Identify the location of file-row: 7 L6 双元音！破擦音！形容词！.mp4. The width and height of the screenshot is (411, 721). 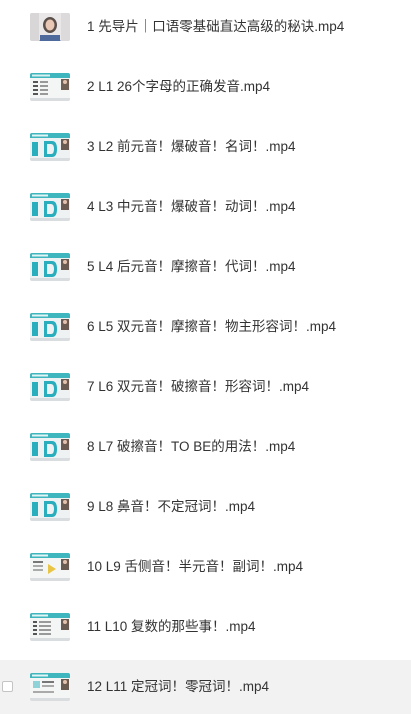
(205, 387).